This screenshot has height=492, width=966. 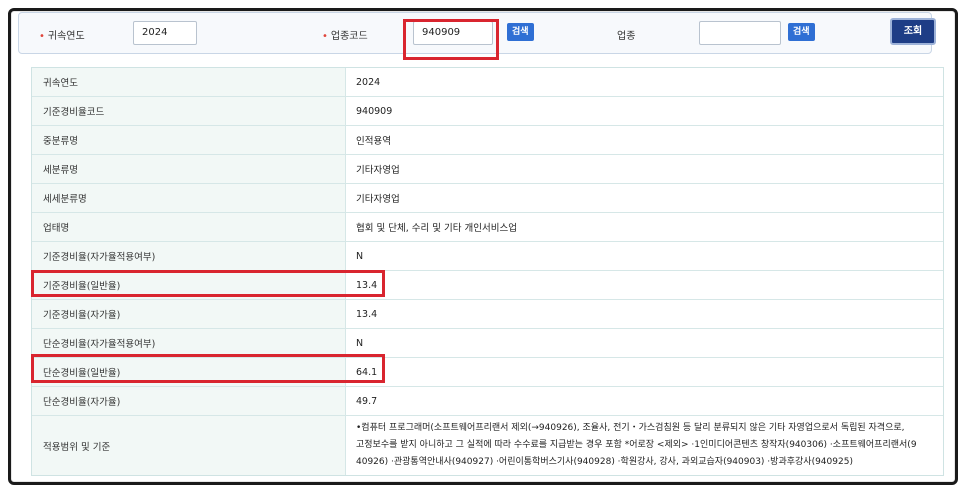 I want to click on table-row: 중분류명 인적용역, so click(x=487, y=140).